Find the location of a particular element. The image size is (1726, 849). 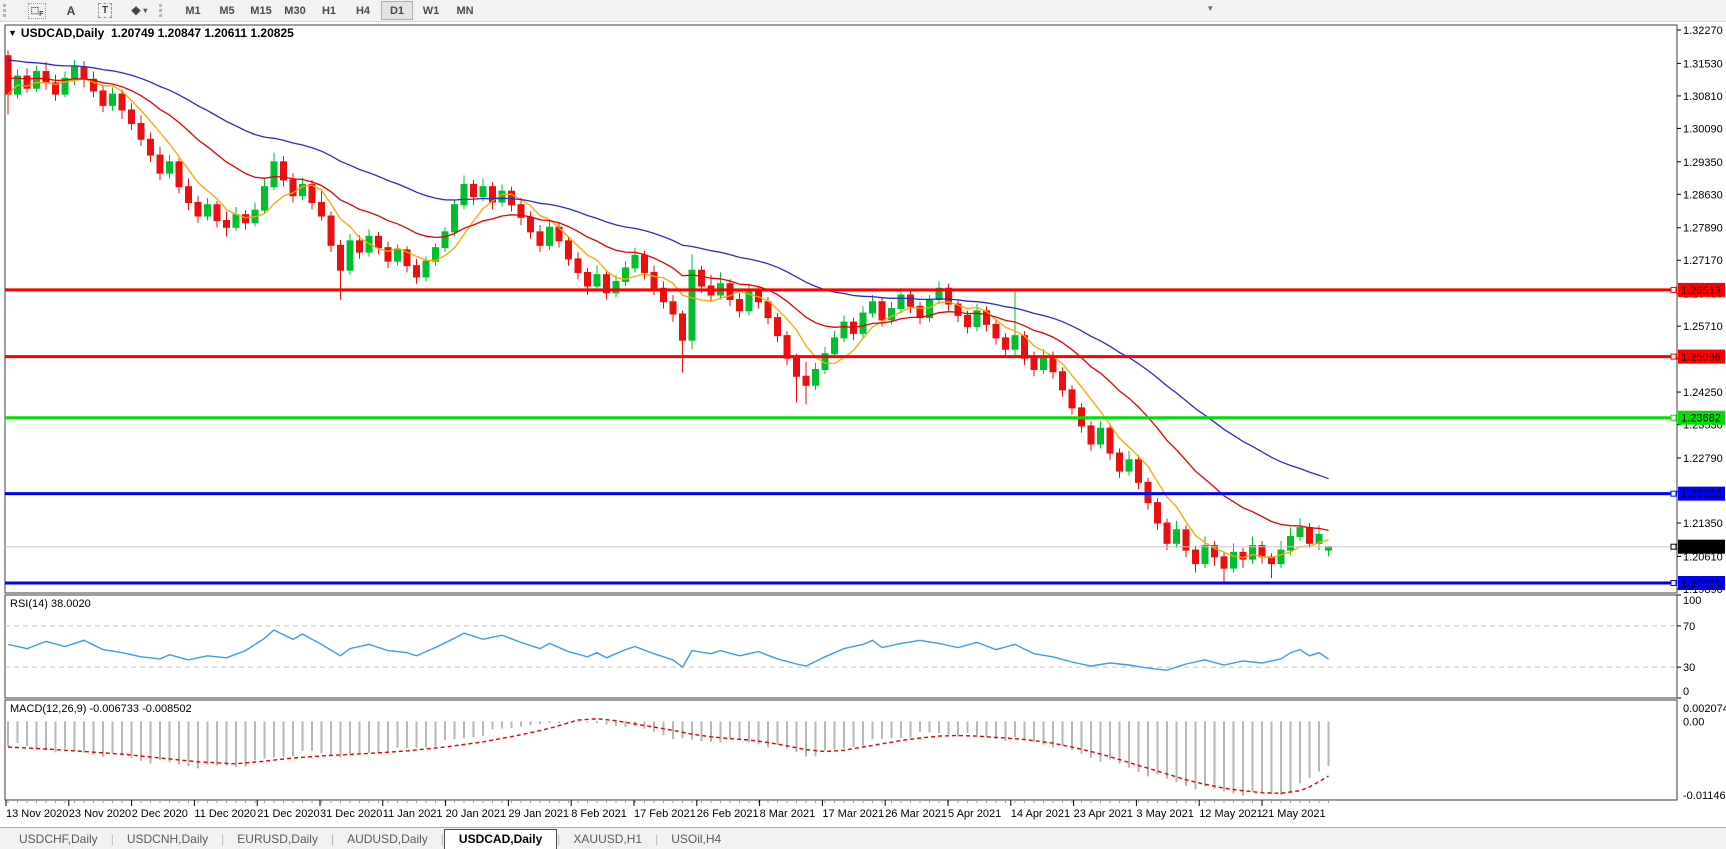

svg-text: 1.20021 is located at coordinates (1701, 584).